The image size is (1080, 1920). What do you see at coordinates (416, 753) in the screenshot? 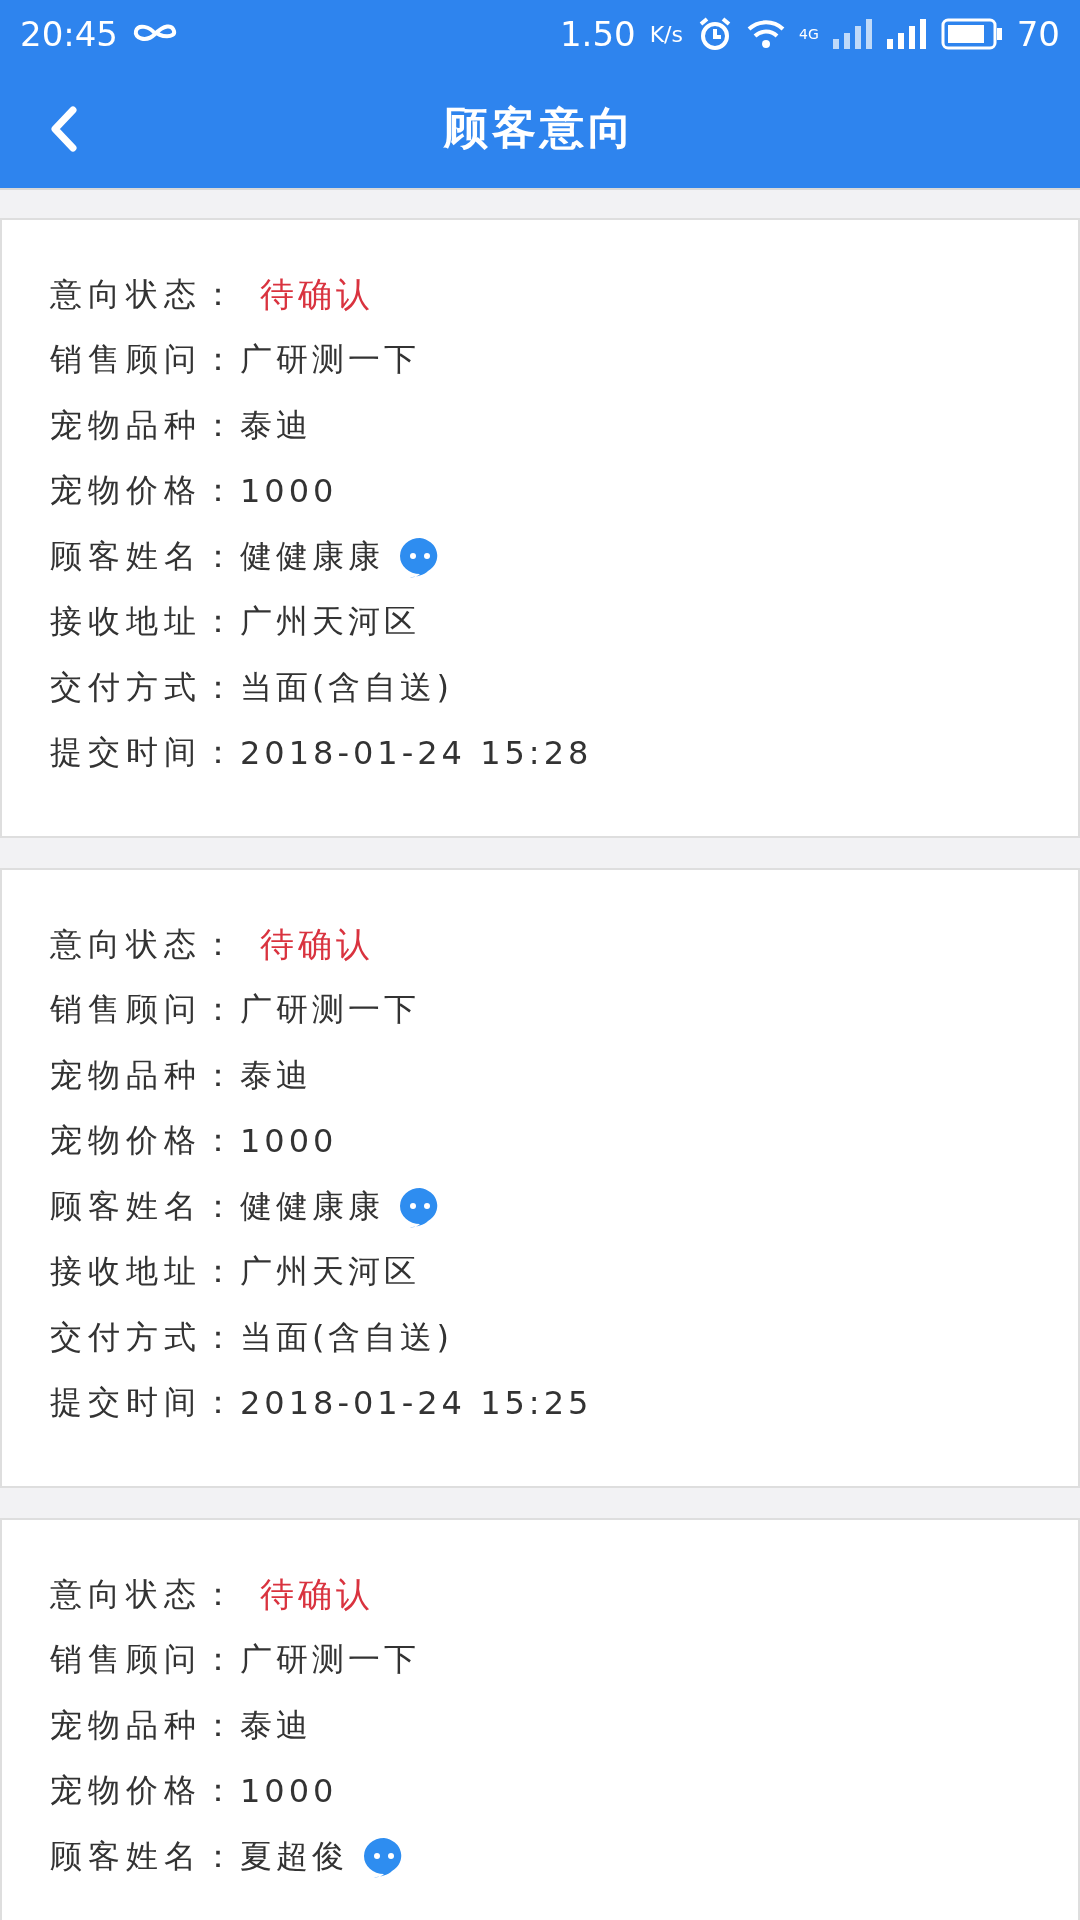
I see `field-value: 2018-01-24 15:28` at bounding box center [416, 753].